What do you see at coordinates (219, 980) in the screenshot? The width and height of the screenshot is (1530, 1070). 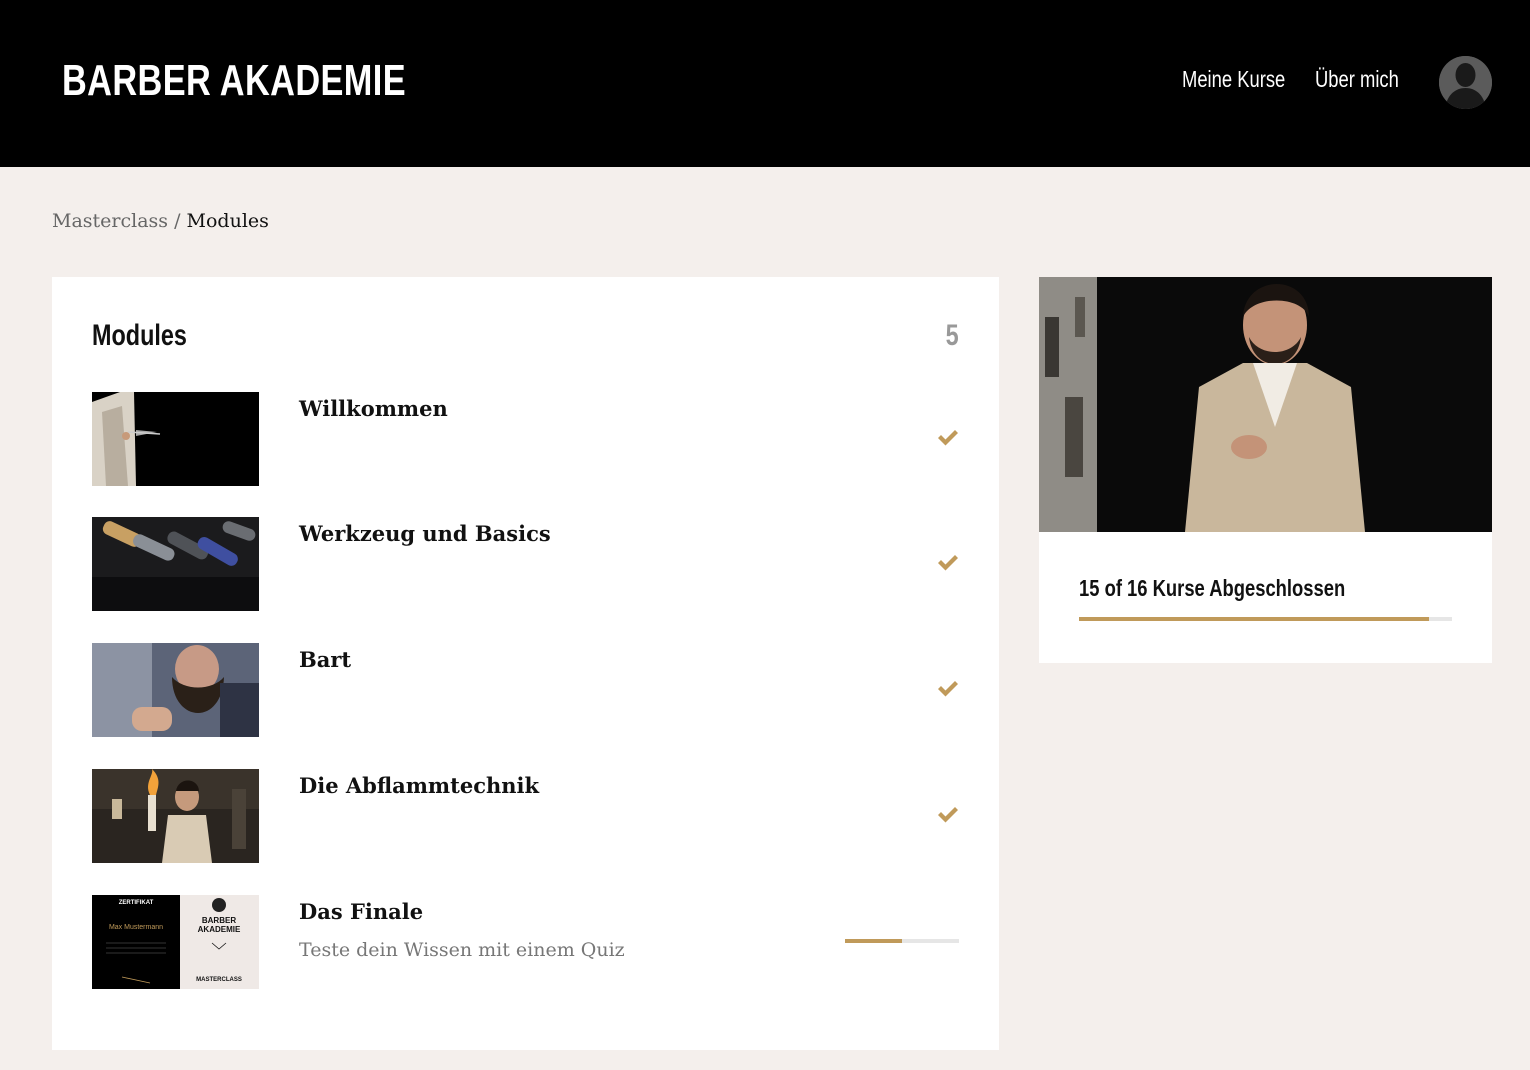 I see `certificate-masterclass: MASTERCLASS` at bounding box center [219, 980].